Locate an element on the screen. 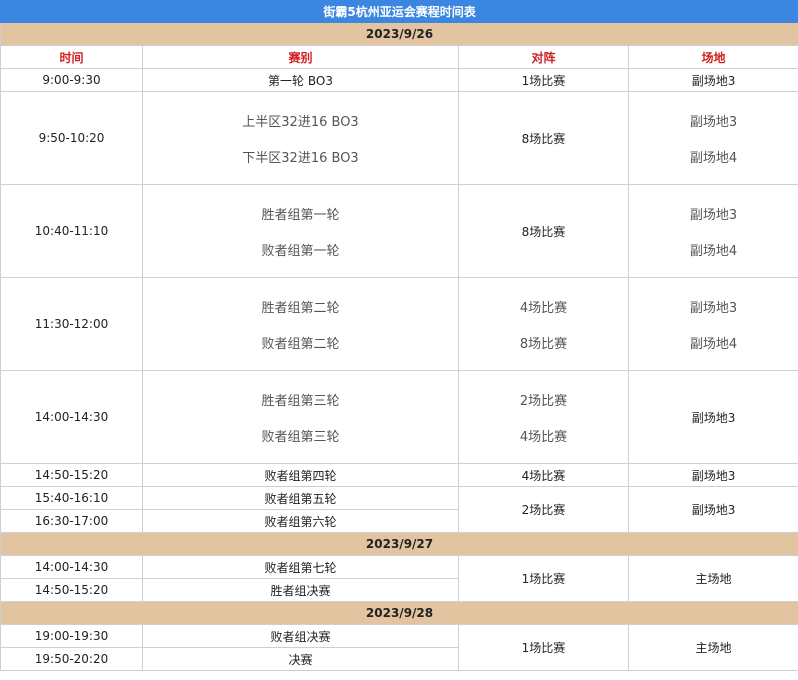 The image size is (798, 680). event-cell: 决赛 is located at coordinates (300, 659).